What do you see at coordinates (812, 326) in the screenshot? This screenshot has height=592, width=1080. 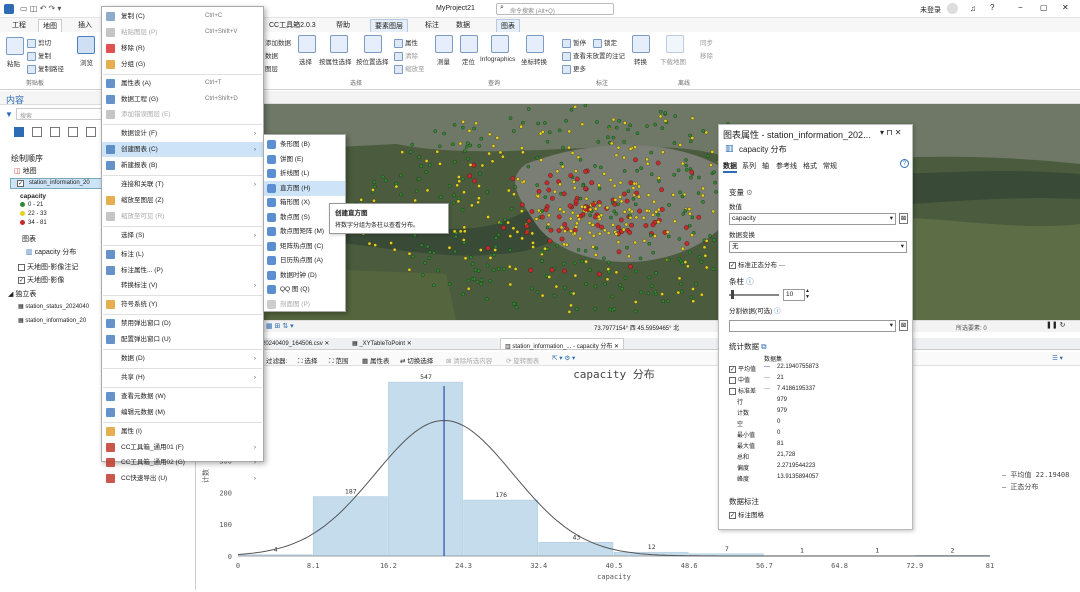 I see `split-select: ▾` at bounding box center [812, 326].